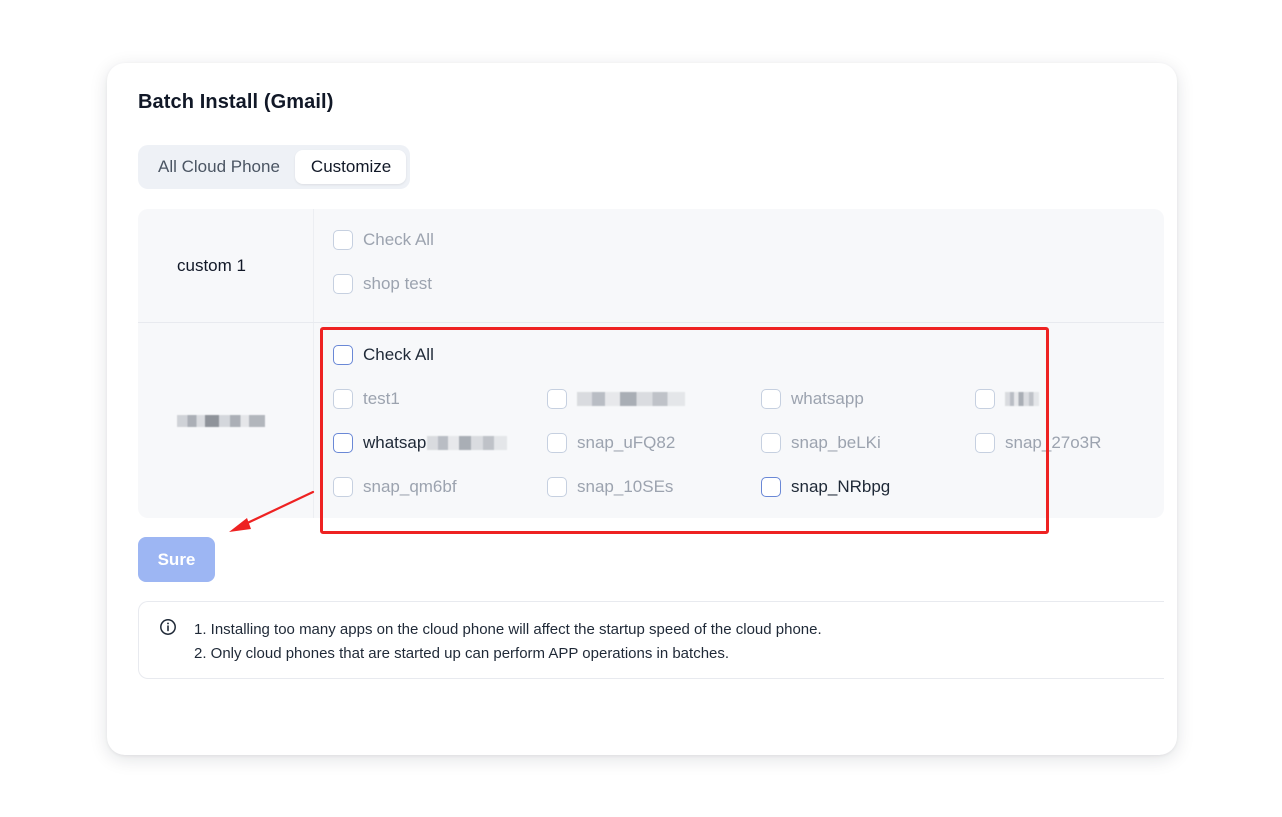 This screenshot has width=1282, height=817. I want to click on checkbox-label: snap_beLKi, so click(836, 442).